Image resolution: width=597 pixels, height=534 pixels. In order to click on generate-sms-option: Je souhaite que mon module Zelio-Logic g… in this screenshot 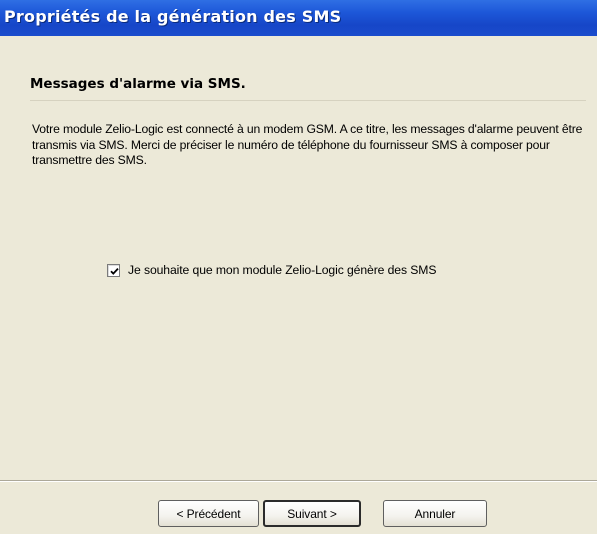, I will do `click(271, 270)`.